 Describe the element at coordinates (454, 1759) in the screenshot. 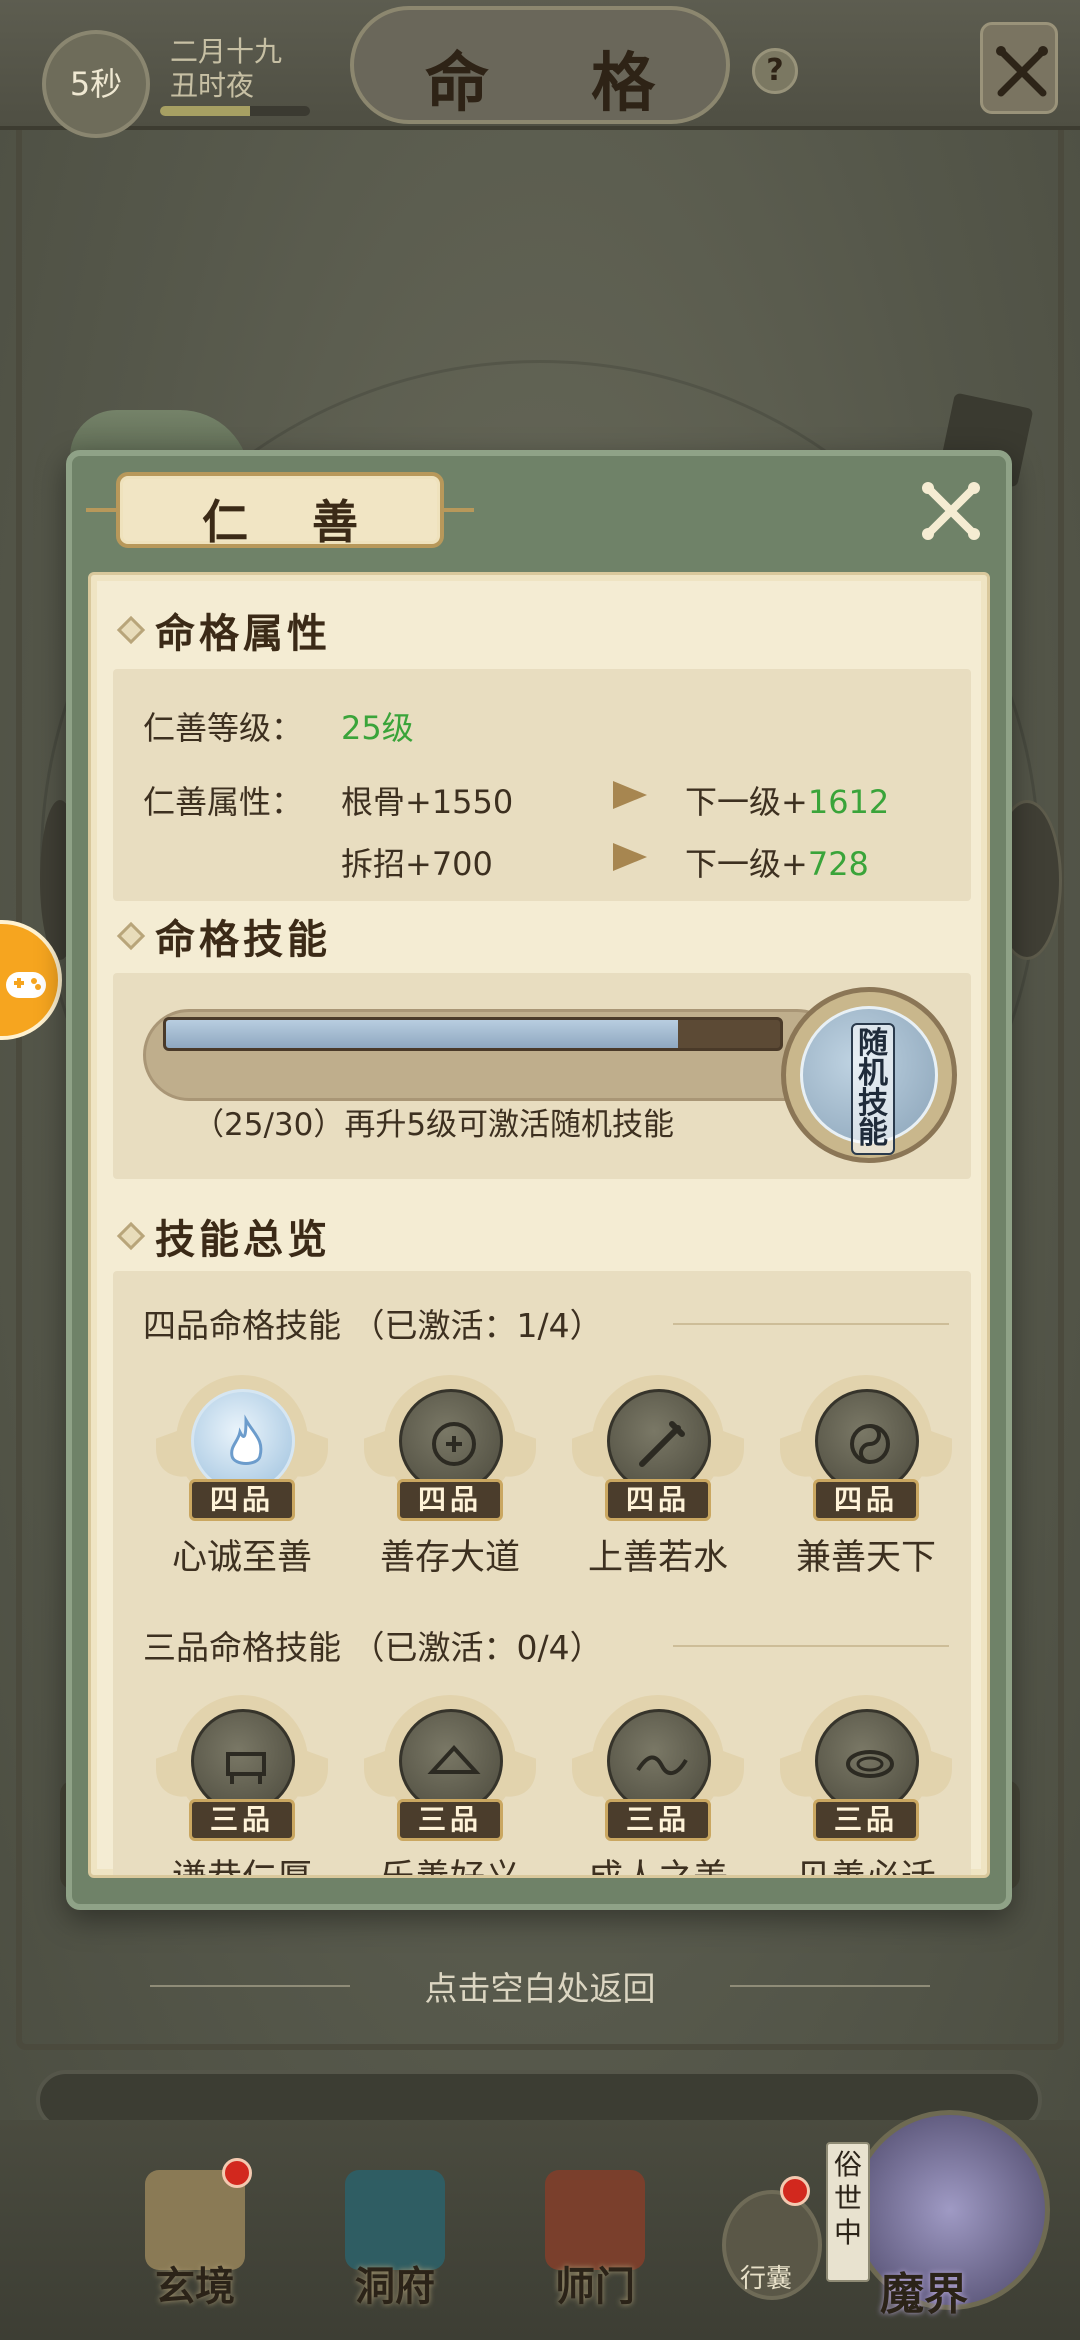

I see `hat-glyph` at that location.